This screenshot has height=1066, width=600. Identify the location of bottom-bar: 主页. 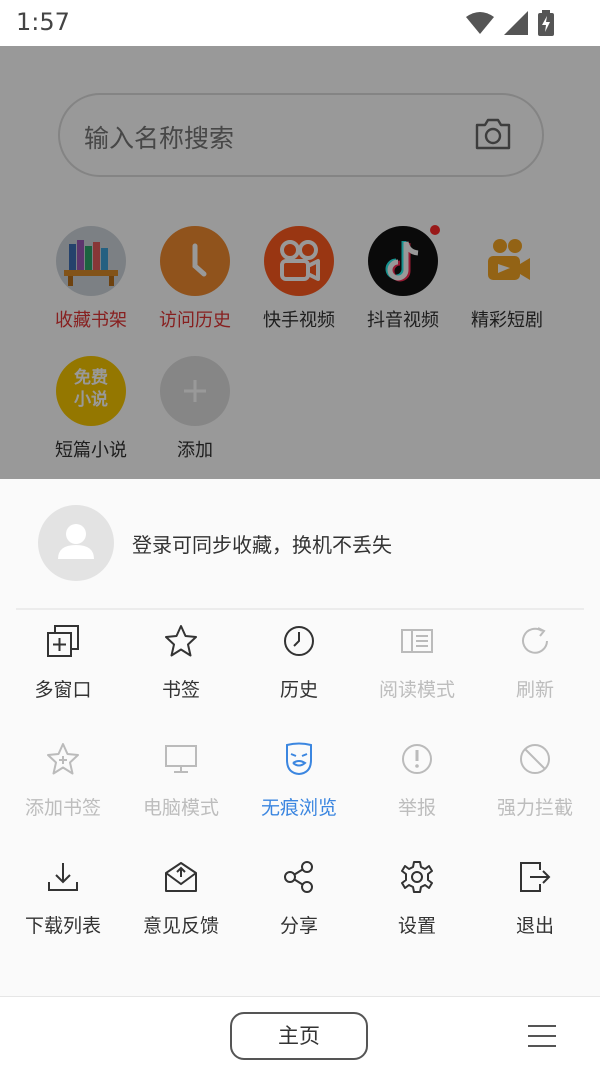
(300, 1031).